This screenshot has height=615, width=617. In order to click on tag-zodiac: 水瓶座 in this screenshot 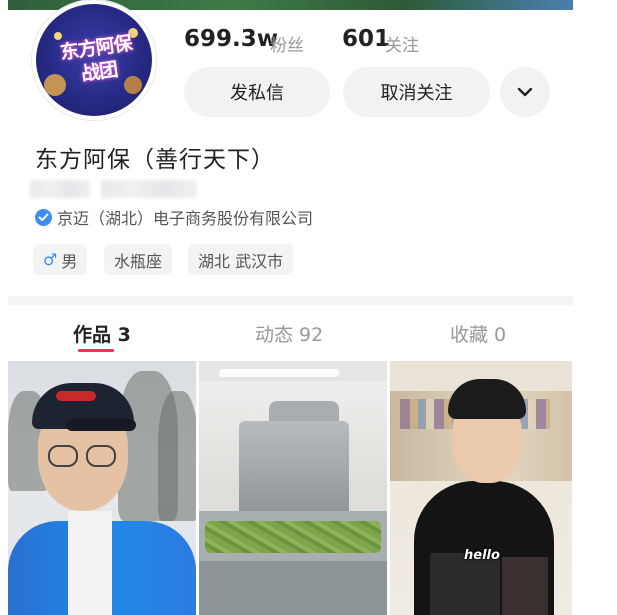, I will do `click(138, 259)`.